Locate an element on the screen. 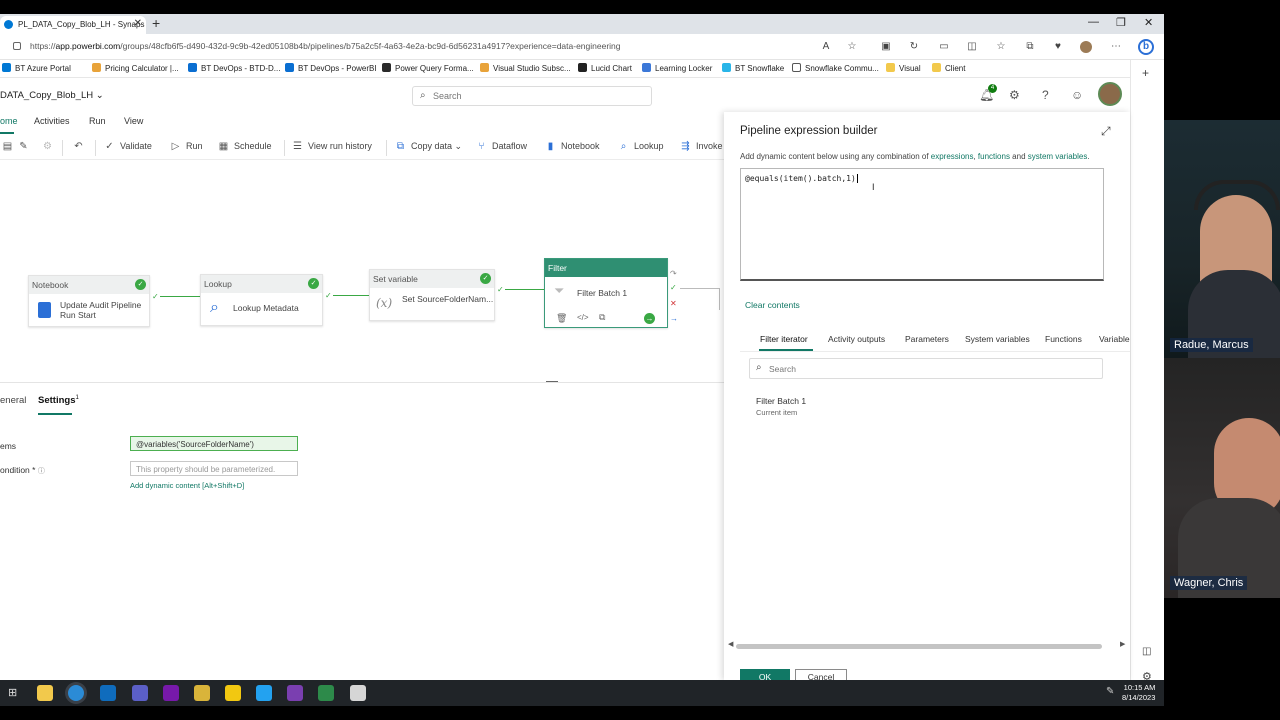  clear-contents-link: Clear contents is located at coordinates (772, 305).